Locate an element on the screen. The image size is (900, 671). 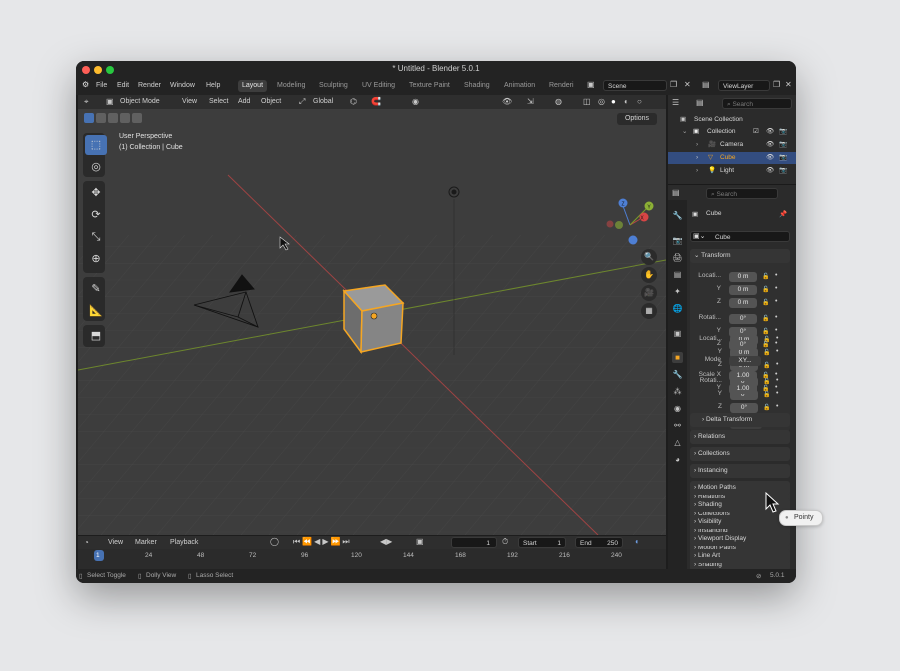
tab-modeling: Modeling is located at coordinates (291, 86).